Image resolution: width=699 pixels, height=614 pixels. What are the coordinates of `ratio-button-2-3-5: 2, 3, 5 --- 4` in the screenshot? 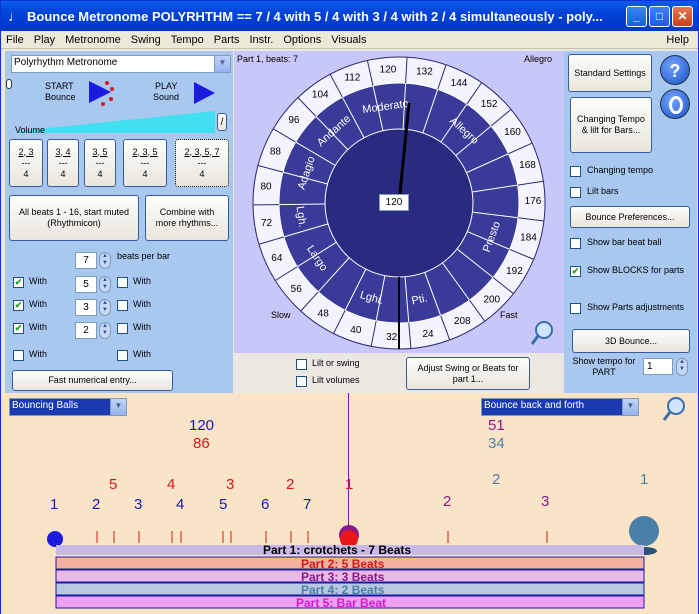 It's located at (145, 163).